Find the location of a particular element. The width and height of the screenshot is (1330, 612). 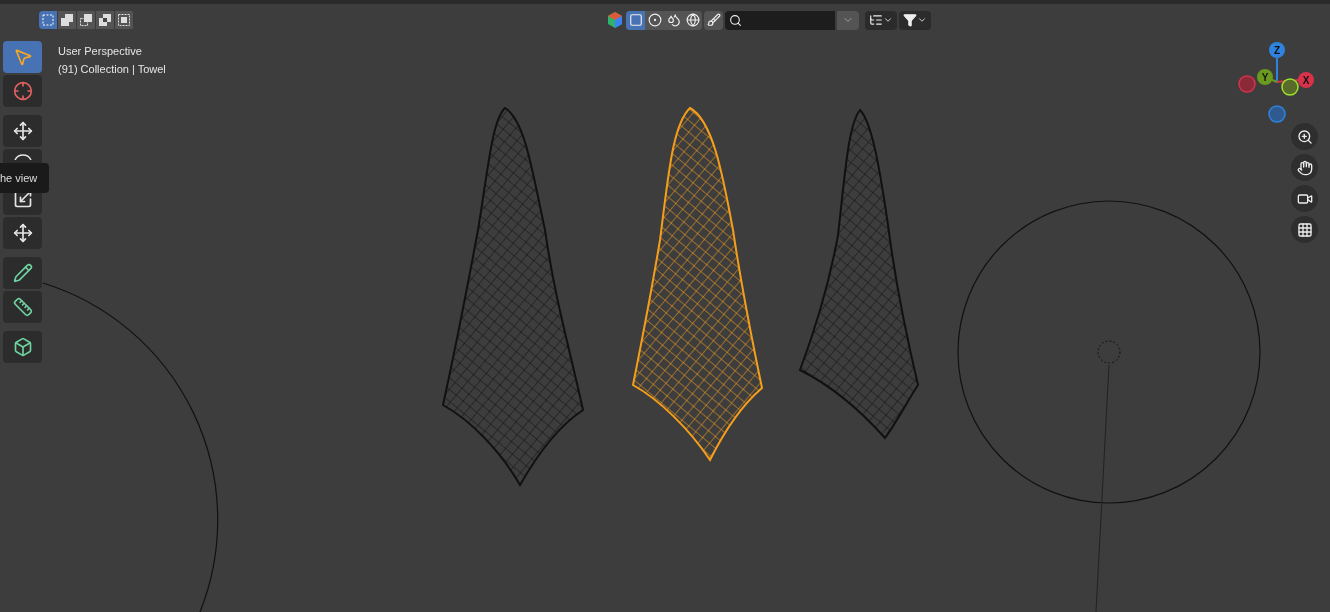

filter-button is located at coordinates (915, 20).